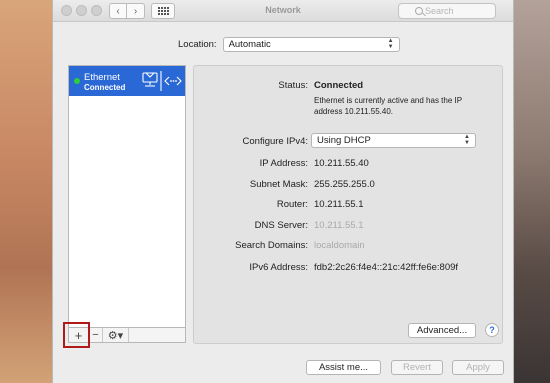 This screenshot has height=383, width=550. What do you see at coordinates (344, 184) in the screenshot?
I see `subnet-mask-value: 255.255.255.0` at bounding box center [344, 184].